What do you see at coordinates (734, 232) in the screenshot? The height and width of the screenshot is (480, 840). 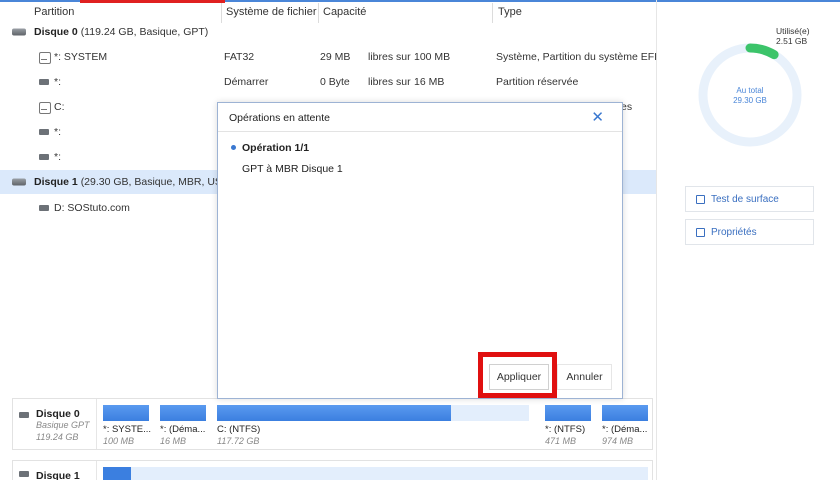 I see `properties-label: Propriétés` at bounding box center [734, 232].